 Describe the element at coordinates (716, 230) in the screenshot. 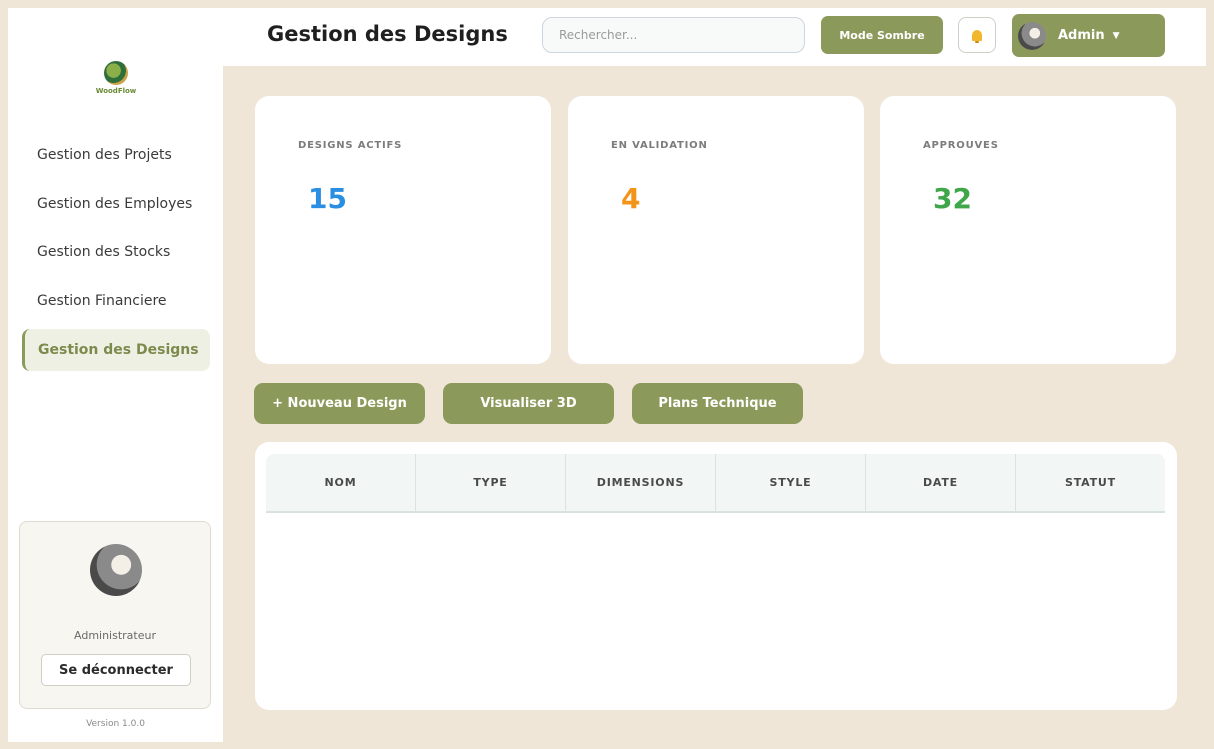

I see `stat-card-en-validation: EN VALIDATION 4` at that location.